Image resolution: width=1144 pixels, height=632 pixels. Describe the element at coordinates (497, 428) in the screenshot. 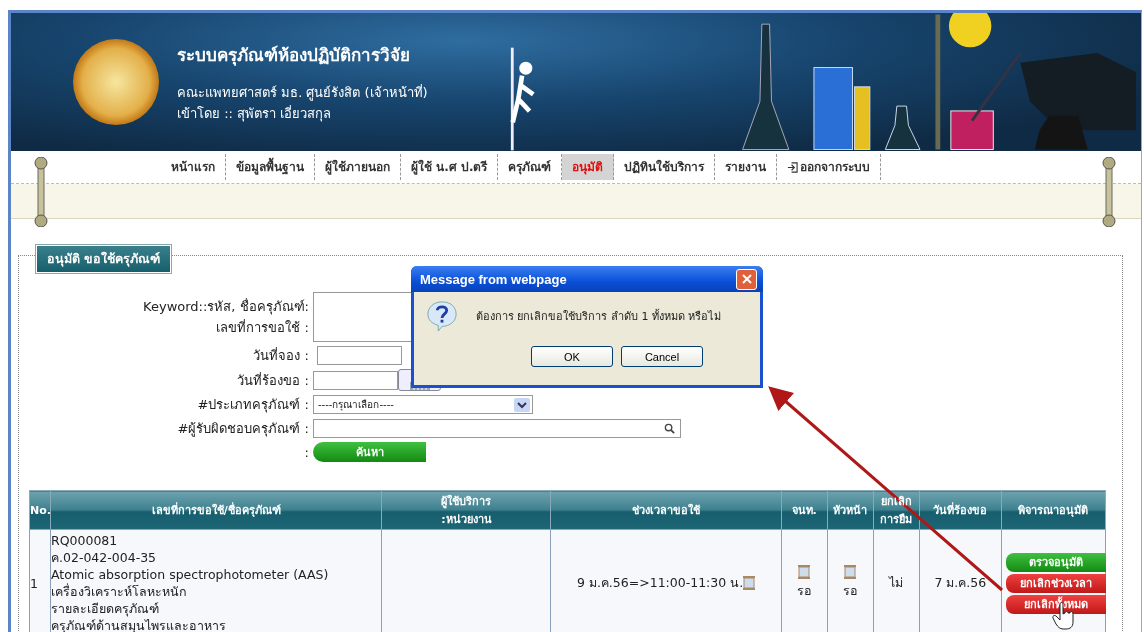

I see `responsible-field` at that location.